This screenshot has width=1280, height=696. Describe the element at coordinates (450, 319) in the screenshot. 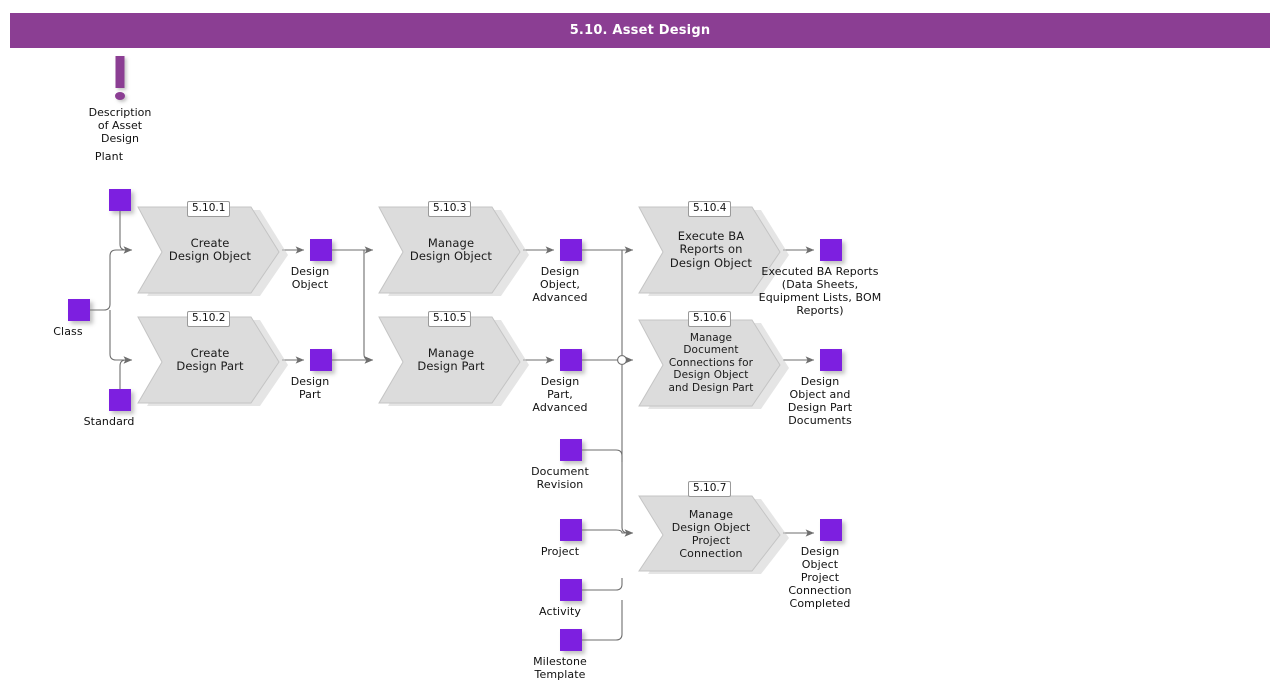

I see `process-5-10-5-badge: 5.10.5` at that location.